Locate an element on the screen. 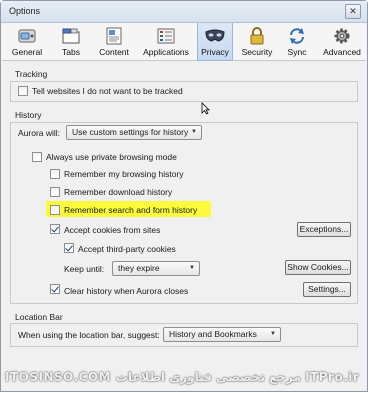 The width and height of the screenshot is (368, 393). location-bar-heading: Location Bar is located at coordinates (39, 317).